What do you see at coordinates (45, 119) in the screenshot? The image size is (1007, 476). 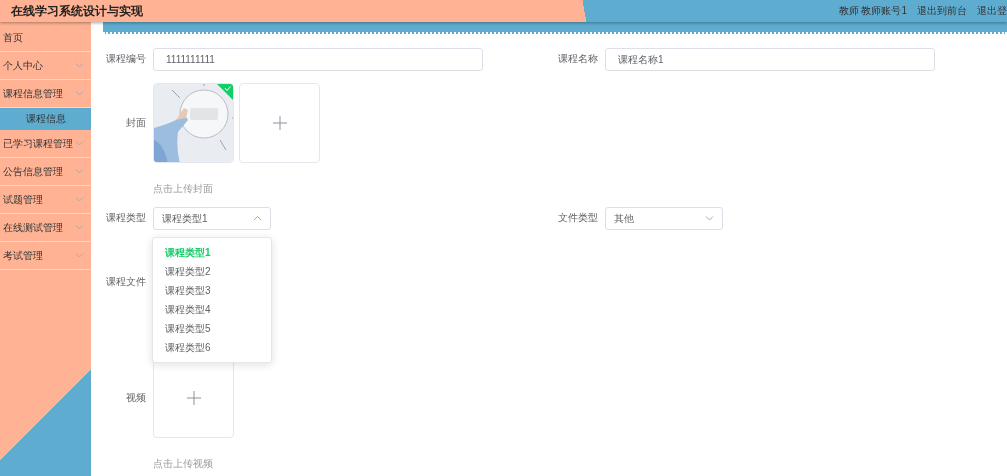 I see `sidebar-subitem: 课程信息` at bounding box center [45, 119].